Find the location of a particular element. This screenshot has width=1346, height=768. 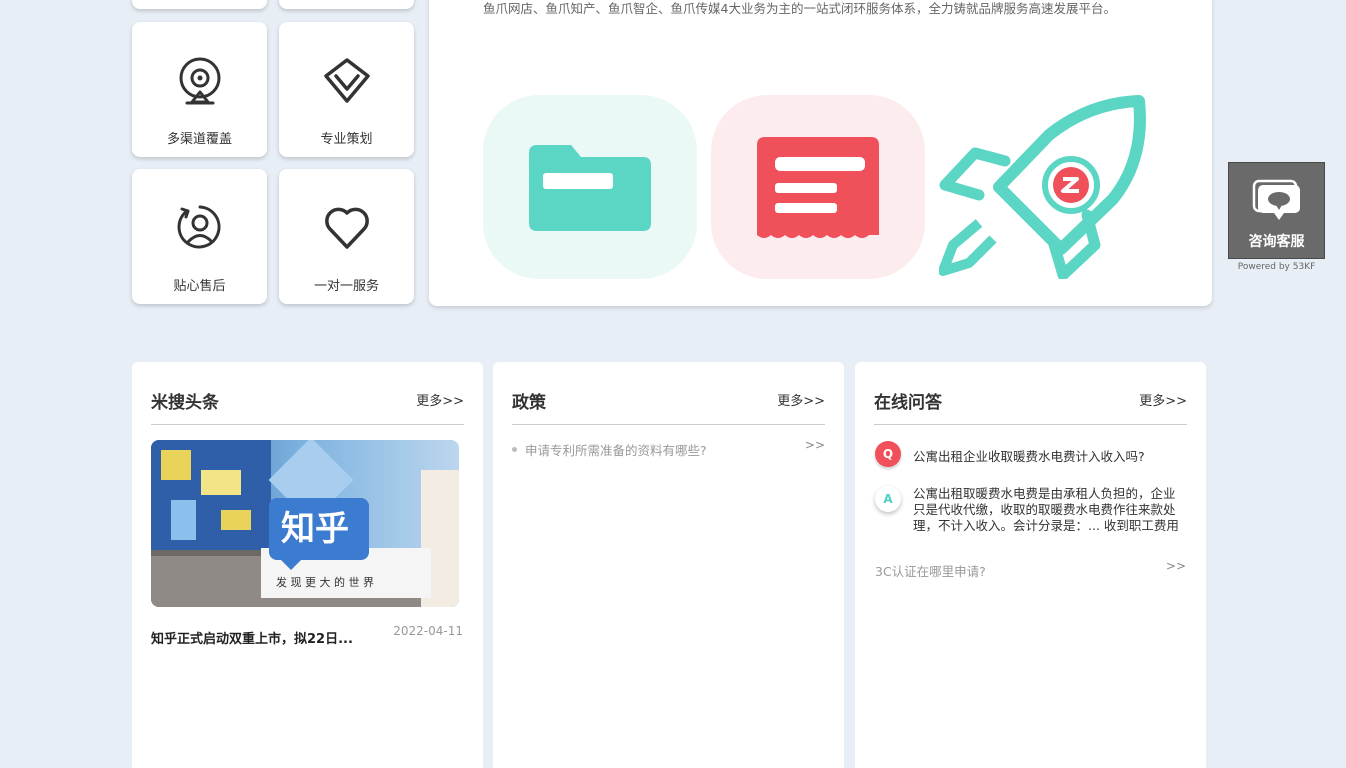

news-column-title: 米搜头条 is located at coordinates (185, 403).